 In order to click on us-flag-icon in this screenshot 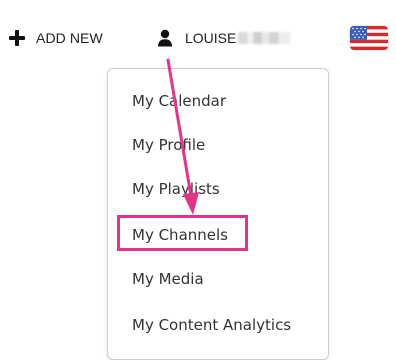, I will do `click(369, 38)`.